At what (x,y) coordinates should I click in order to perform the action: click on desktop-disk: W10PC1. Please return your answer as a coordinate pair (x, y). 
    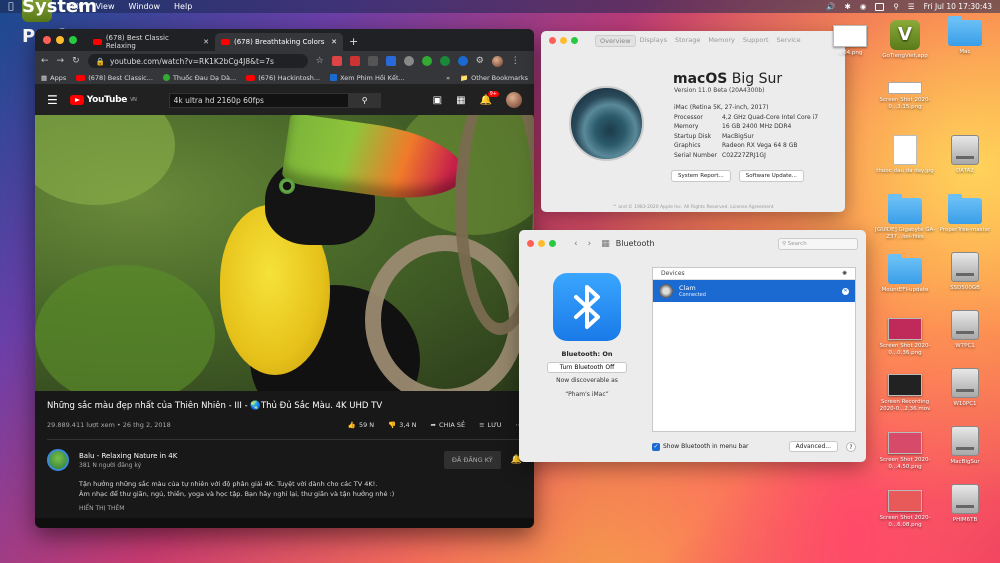
    Looking at the image, I should click on (965, 388).